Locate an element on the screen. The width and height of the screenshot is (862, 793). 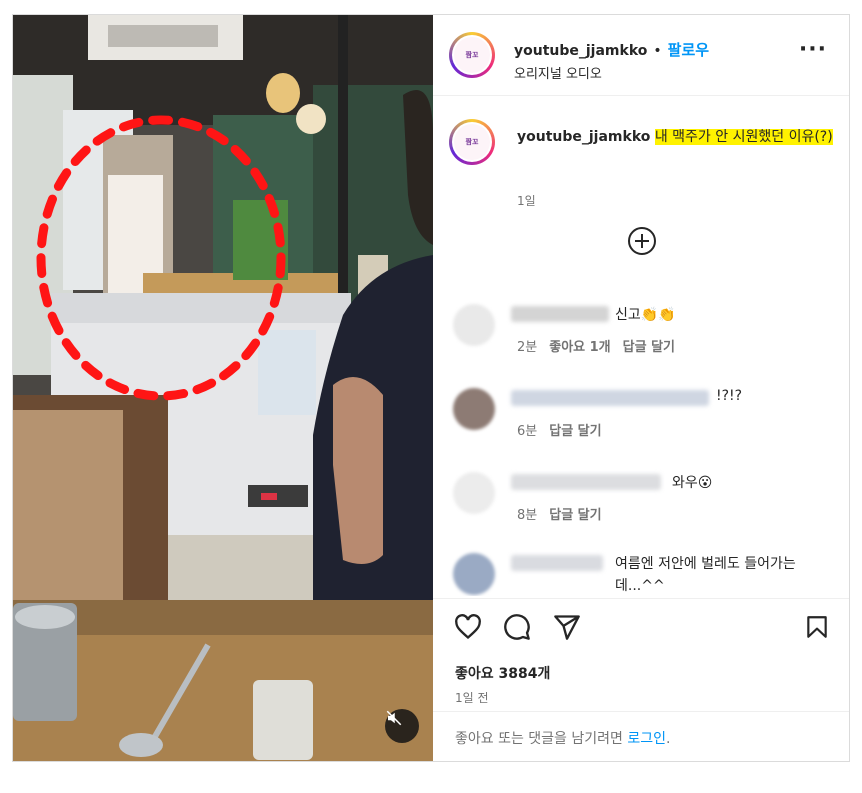
caption-username: youtube_jjamkko is located at coordinates (583, 137).